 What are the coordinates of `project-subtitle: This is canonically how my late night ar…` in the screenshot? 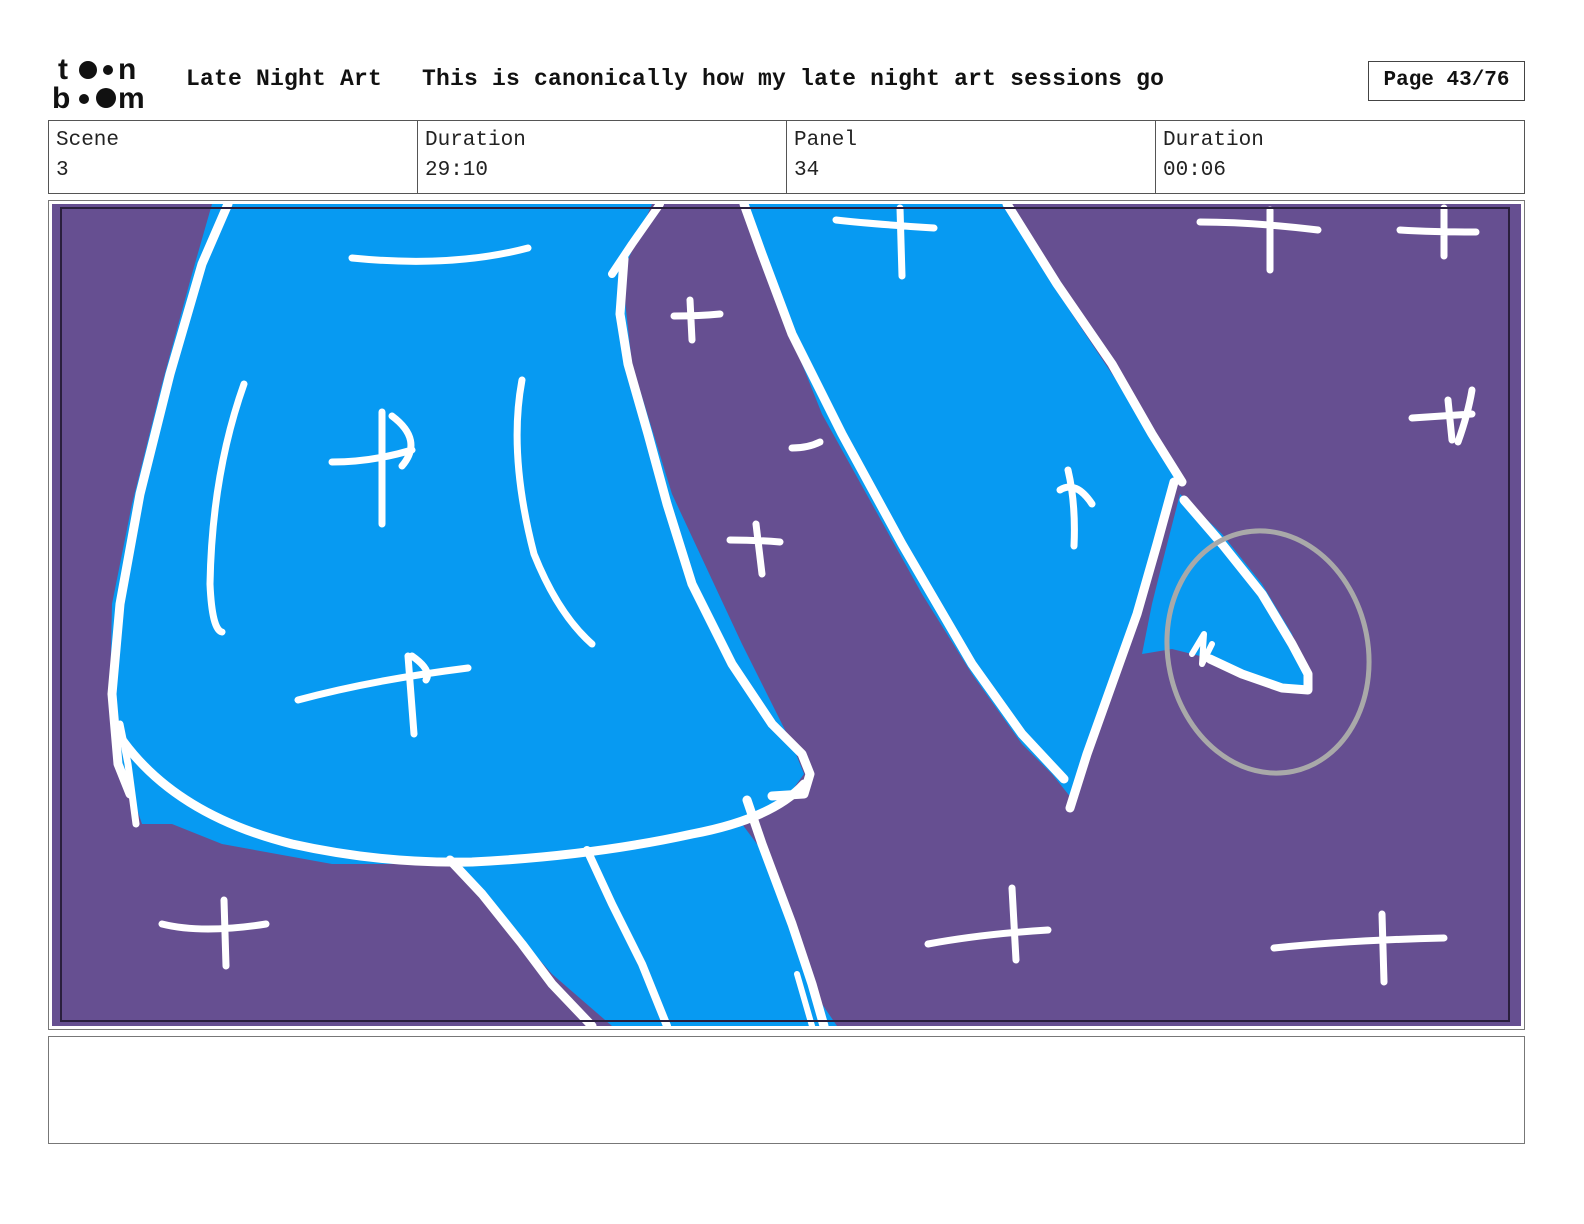 It's located at (793, 79).